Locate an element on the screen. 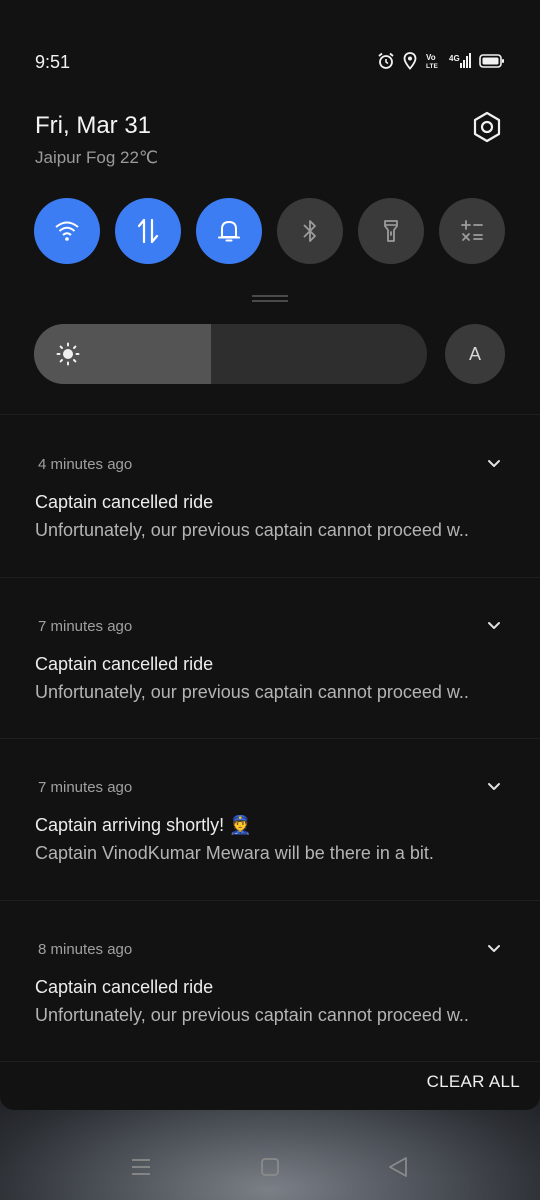 Image resolution: width=540 pixels, height=1200 pixels. back-icon is located at coordinates (398, 1167).